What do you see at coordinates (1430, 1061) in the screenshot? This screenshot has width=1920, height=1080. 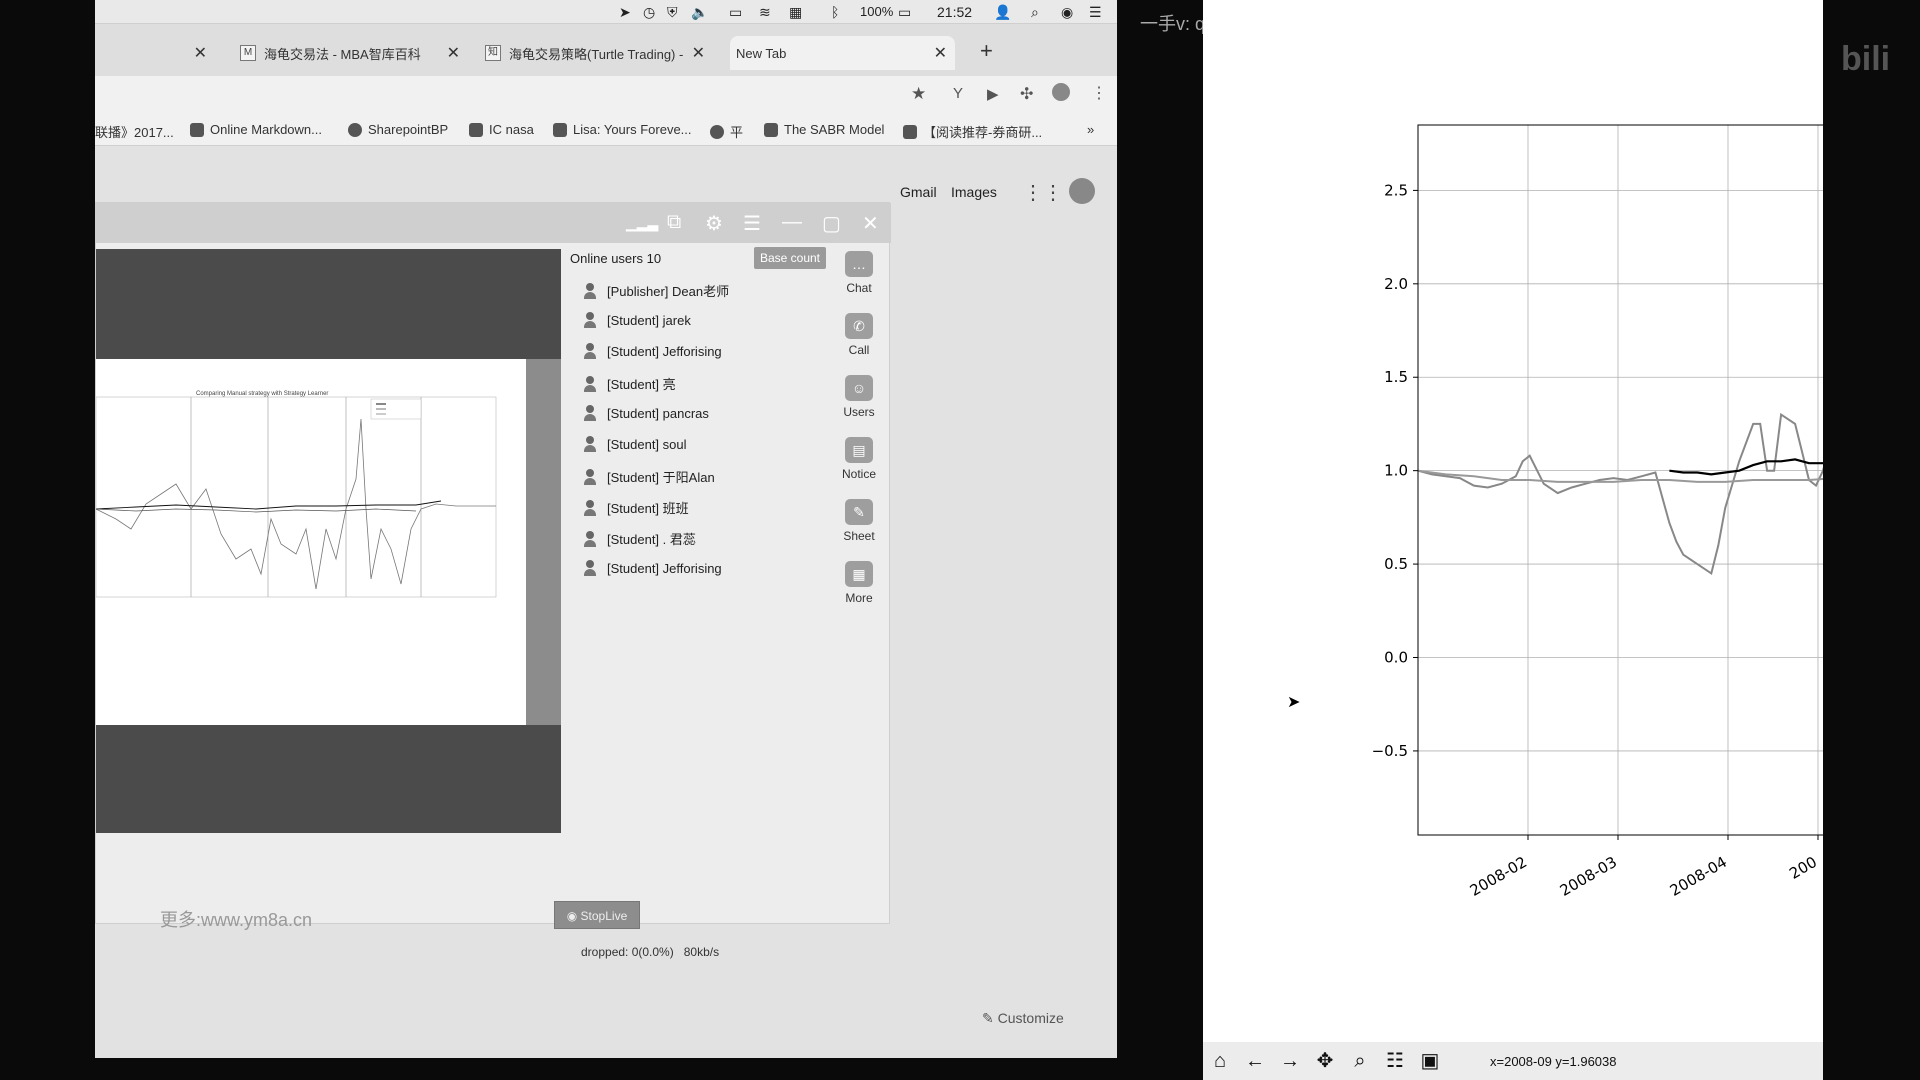 I see `save-icon: ▣` at bounding box center [1430, 1061].